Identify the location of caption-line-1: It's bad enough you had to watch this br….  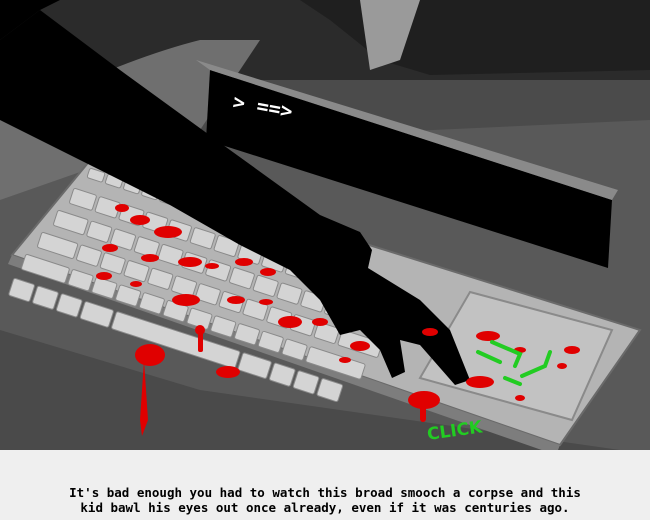
(325, 492).